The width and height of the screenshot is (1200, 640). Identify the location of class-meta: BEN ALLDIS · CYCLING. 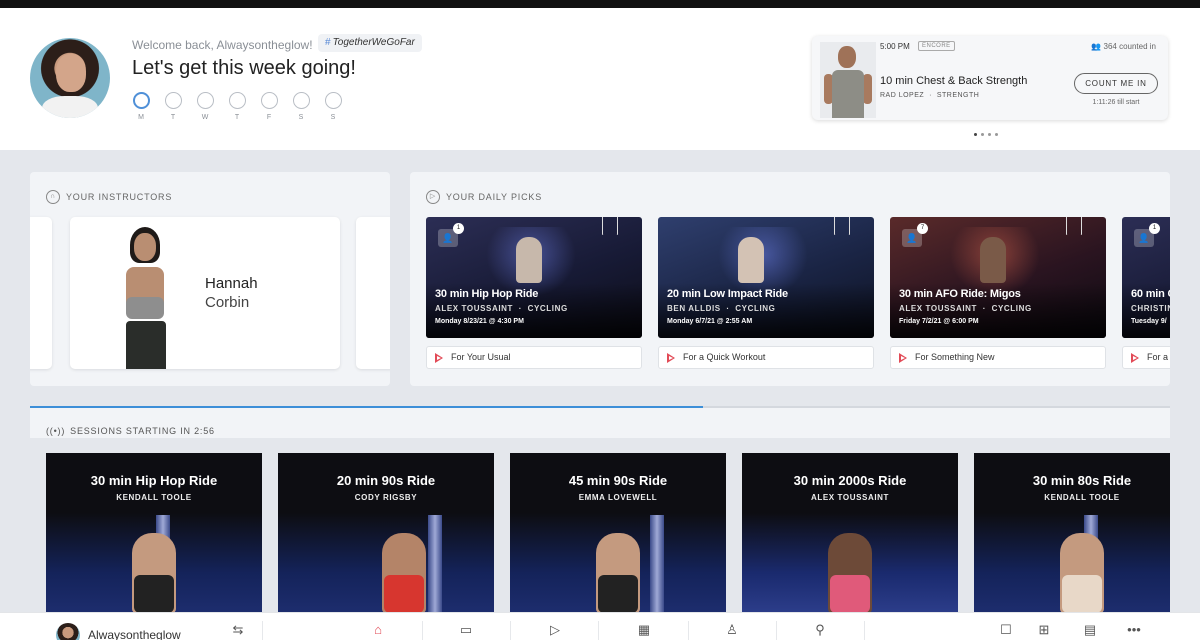
(721, 308).